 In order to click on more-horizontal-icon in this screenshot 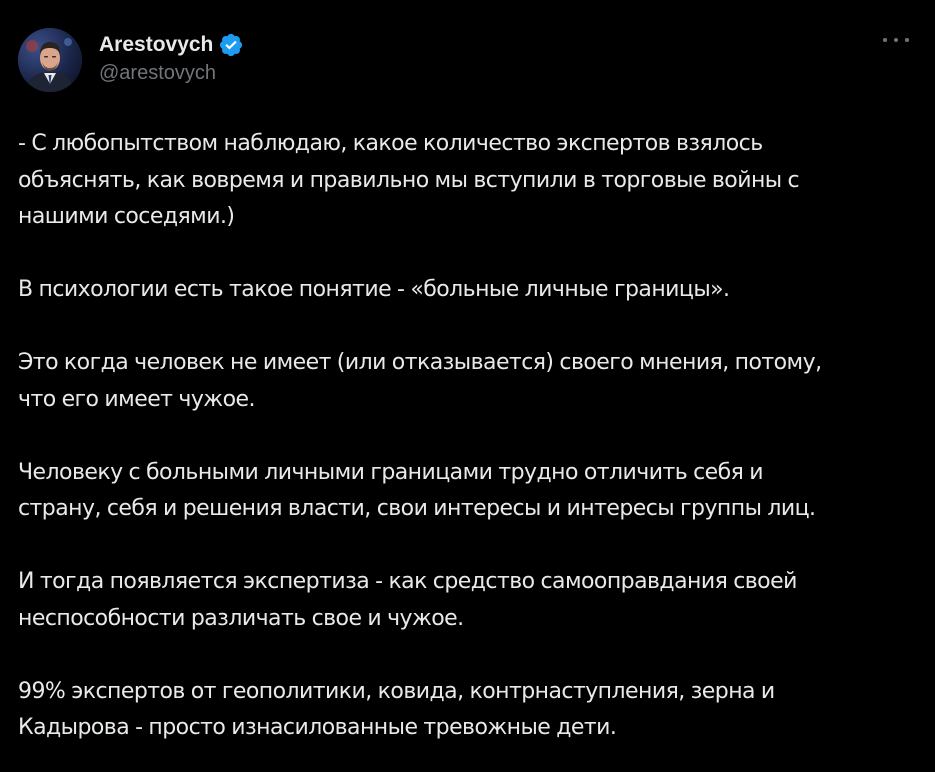, I will do `click(896, 40)`.